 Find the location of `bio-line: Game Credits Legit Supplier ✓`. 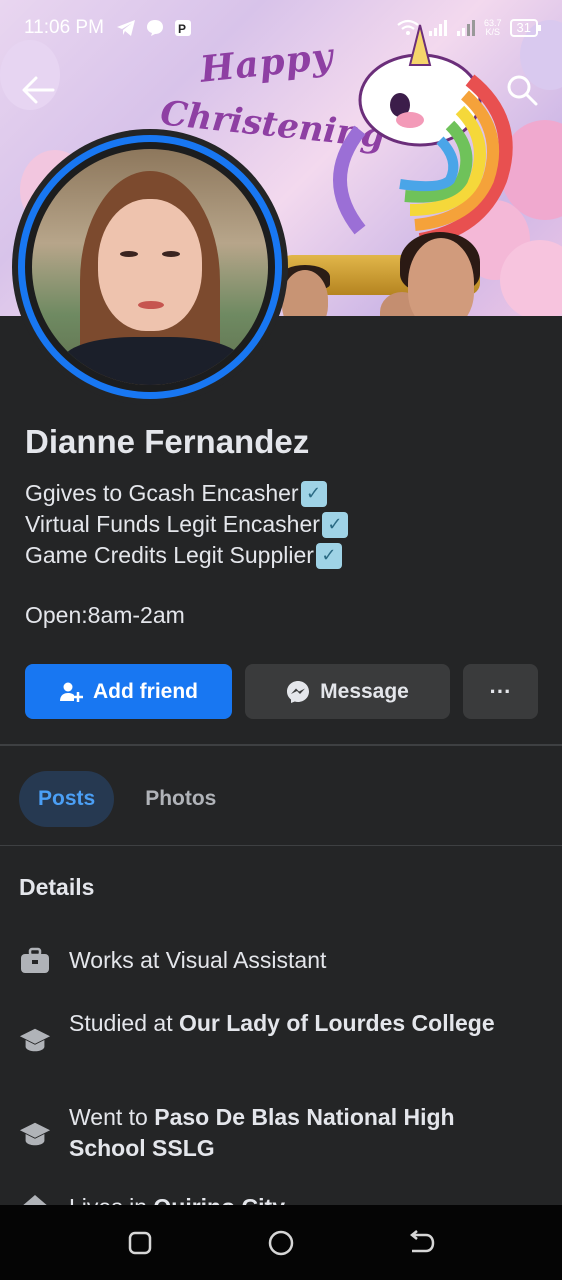

bio-line: Game Credits Legit Supplier ✓ is located at coordinates (186, 555).